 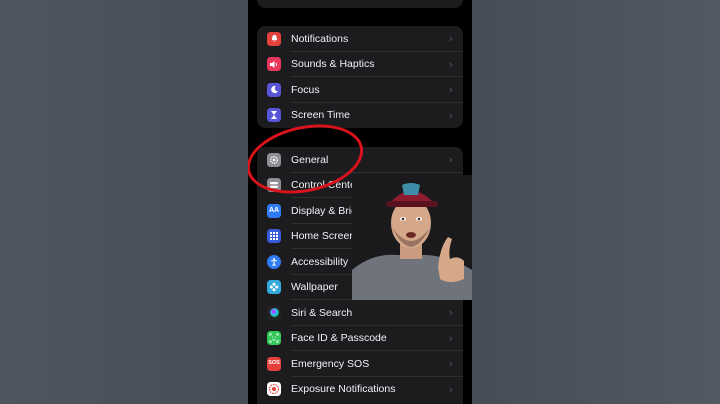 What do you see at coordinates (274, 185) in the screenshot?
I see `switches-icon` at bounding box center [274, 185].